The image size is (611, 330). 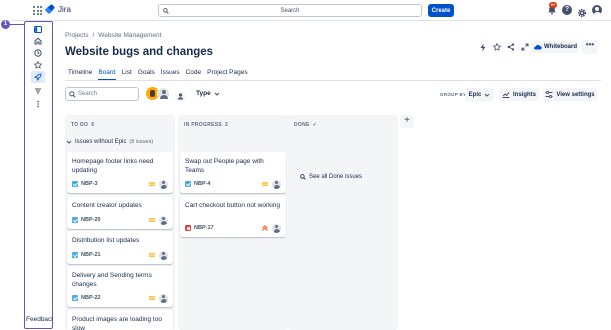 I want to click on sidebar-item-recent, so click(x=38, y=53).